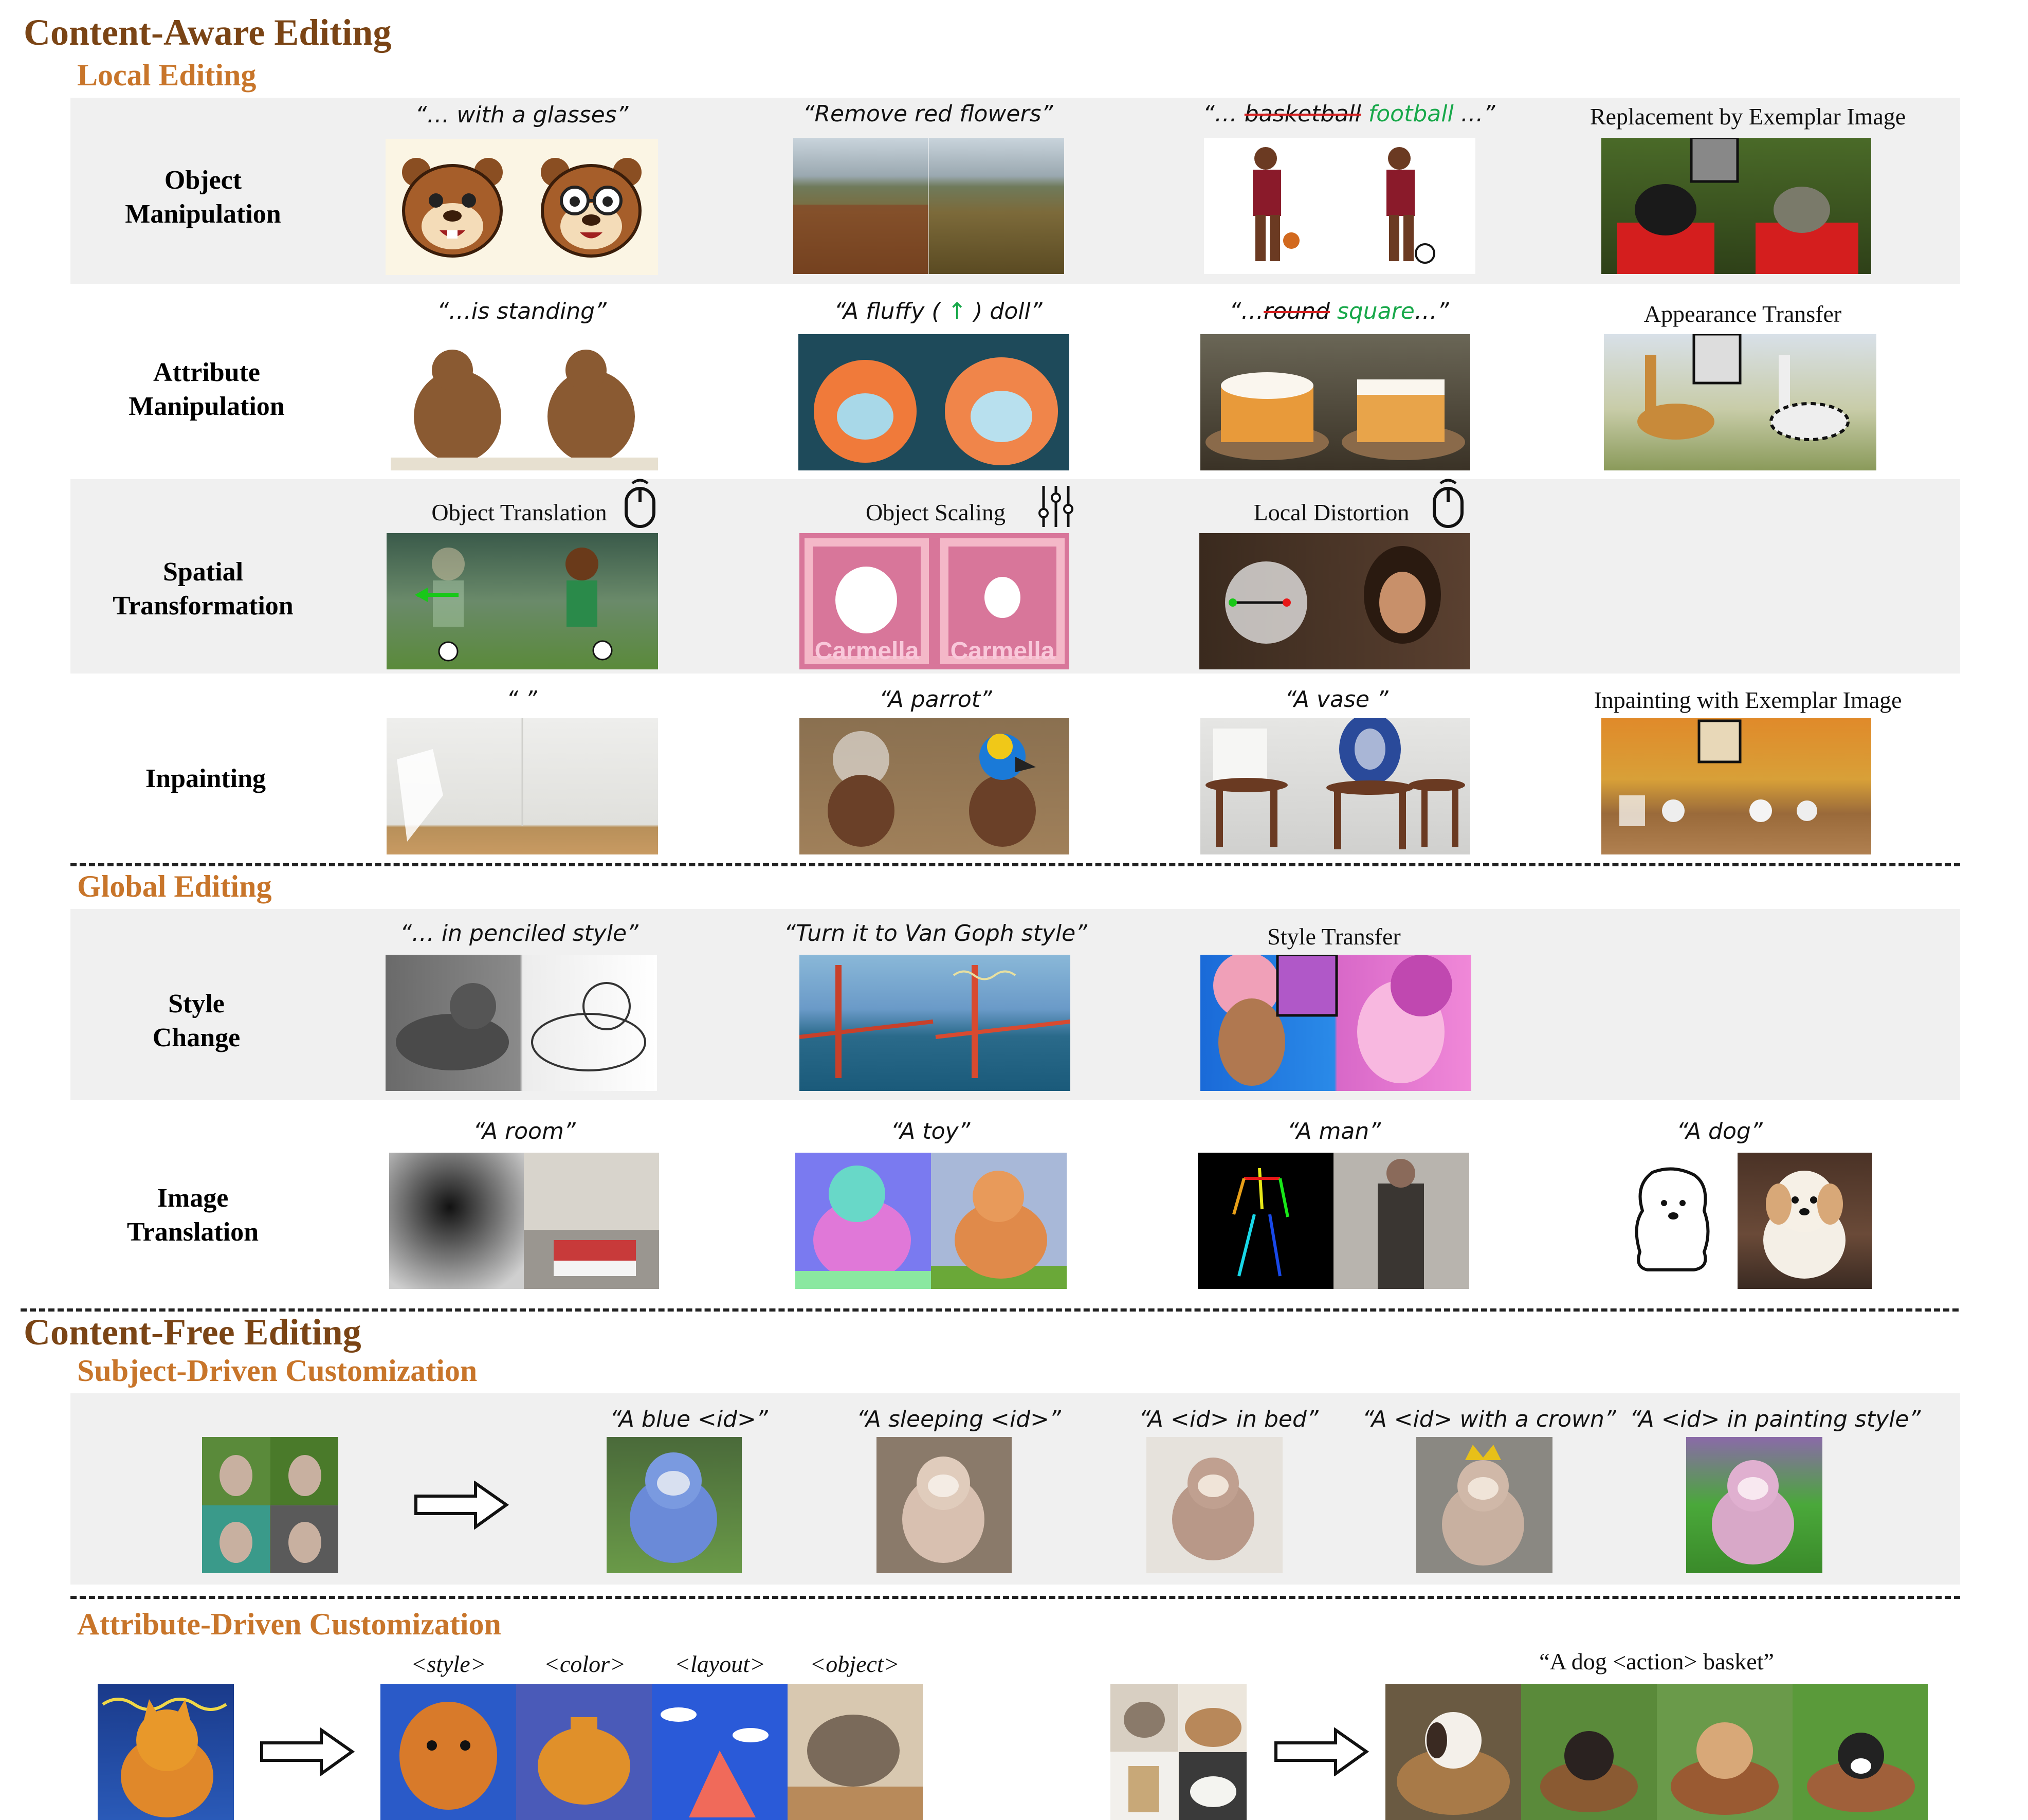 Image resolution: width=2028 pixels, height=1820 pixels. What do you see at coordinates (1276, 204) in the screenshot?
I see `player-left` at bounding box center [1276, 204].